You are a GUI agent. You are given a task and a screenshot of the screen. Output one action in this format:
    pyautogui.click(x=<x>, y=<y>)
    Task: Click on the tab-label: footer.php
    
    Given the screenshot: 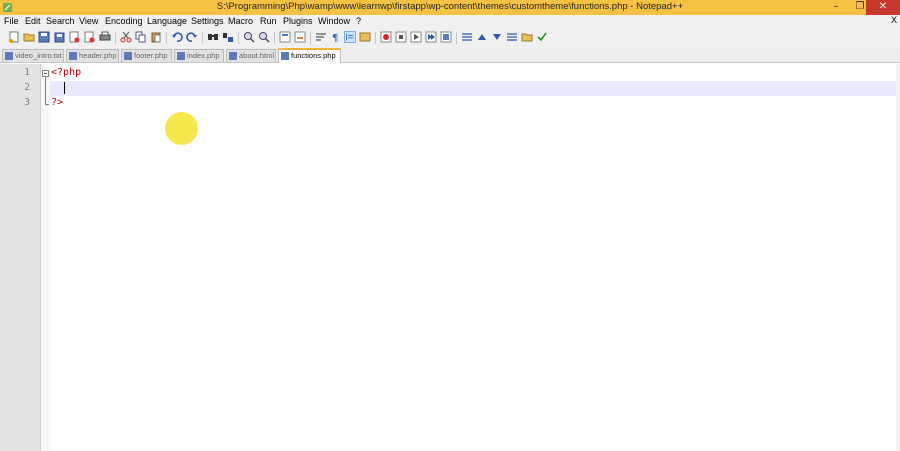 What is the action you would take?
    pyautogui.click(x=151, y=55)
    